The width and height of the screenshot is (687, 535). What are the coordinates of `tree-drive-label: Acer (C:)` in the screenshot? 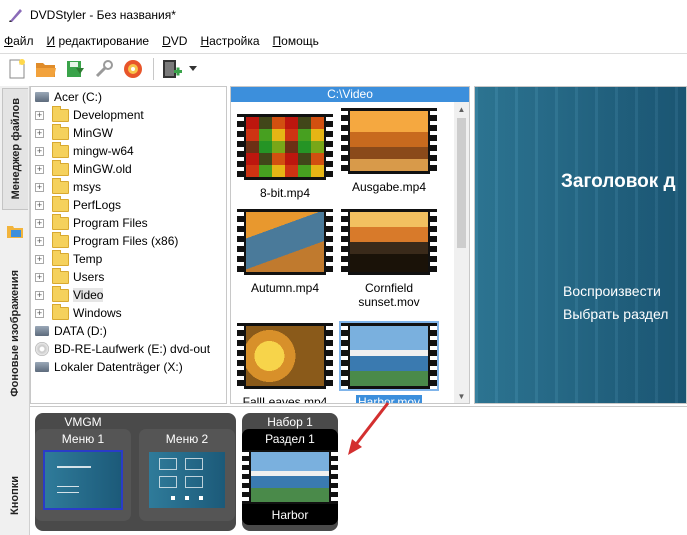 It's located at (78, 97).